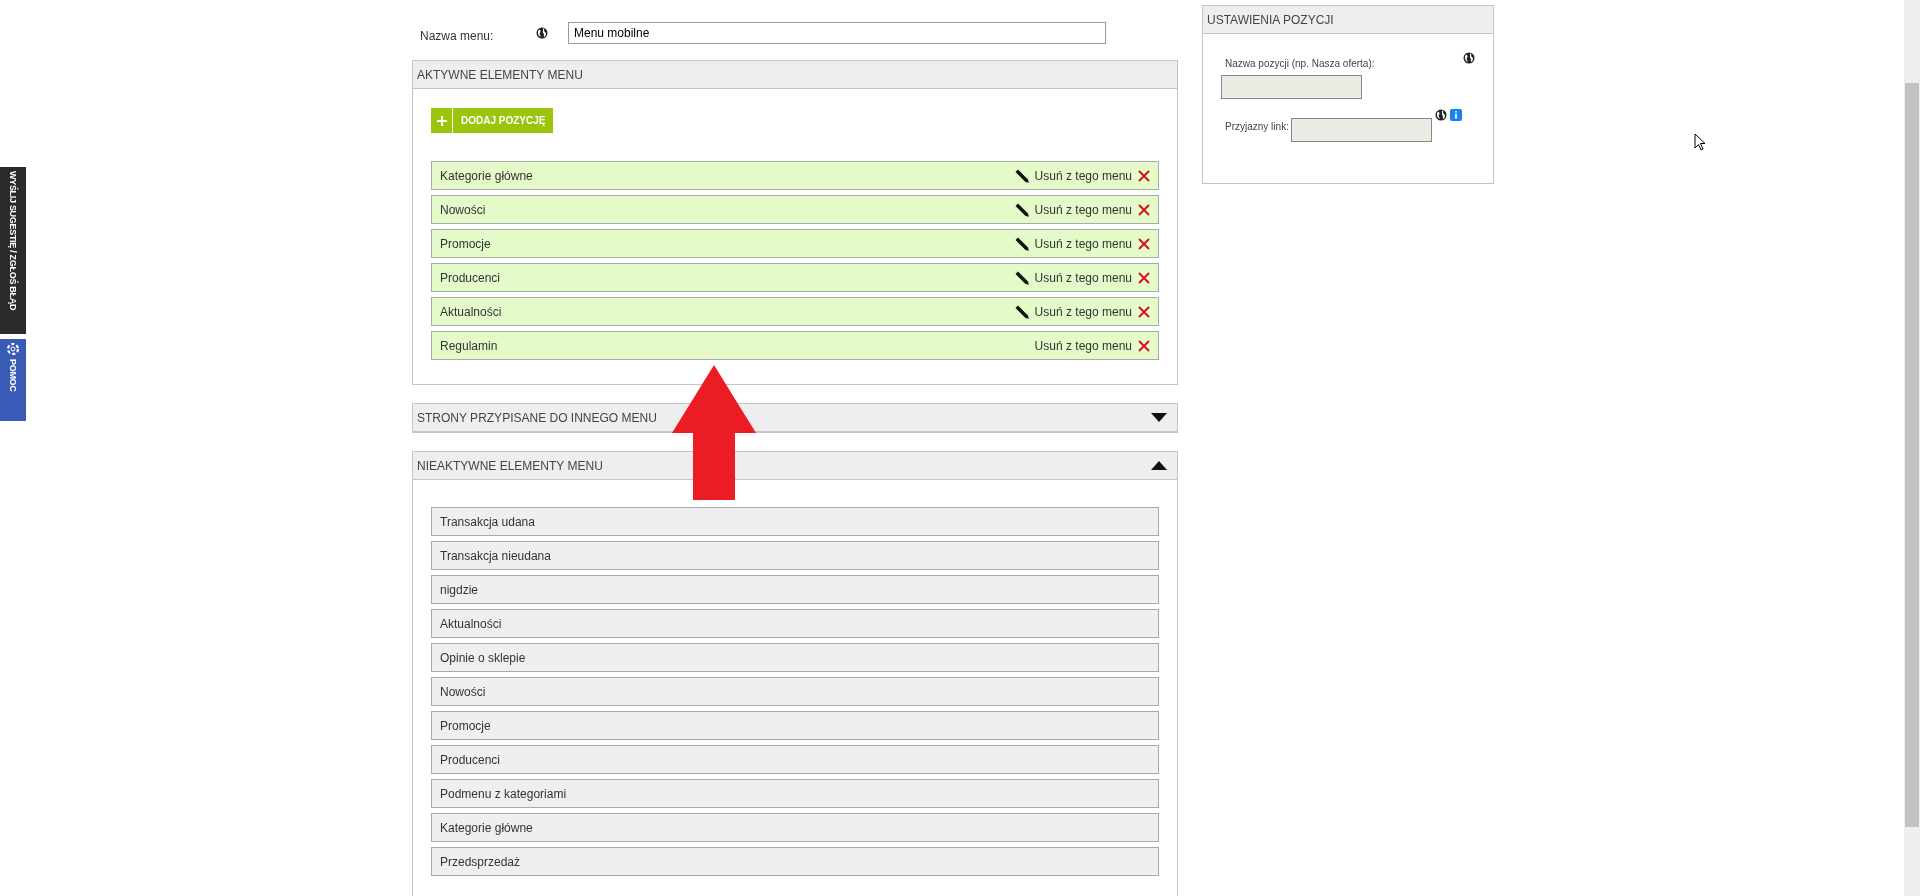 This screenshot has width=1920, height=896. What do you see at coordinates (1257, 126) in the screenshot?
I see `friendly-link-label: Przyjazny link:` at bounding box center [1257, 126].